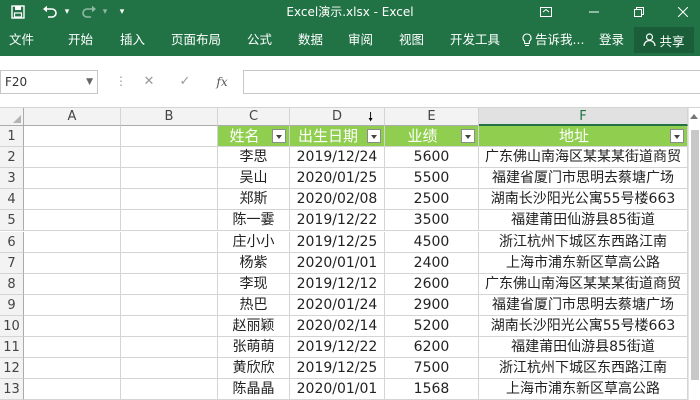  What do you see at coordinates (12, 242) in the screenshot?
I see `row-header: 6` at bounding box center [12, 242].